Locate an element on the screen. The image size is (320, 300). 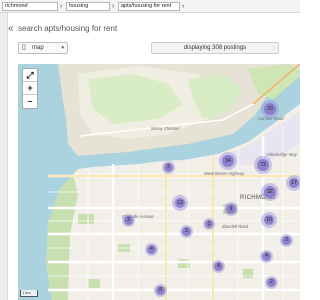
cluster-count: 1 is located at coordinates (209, 224).